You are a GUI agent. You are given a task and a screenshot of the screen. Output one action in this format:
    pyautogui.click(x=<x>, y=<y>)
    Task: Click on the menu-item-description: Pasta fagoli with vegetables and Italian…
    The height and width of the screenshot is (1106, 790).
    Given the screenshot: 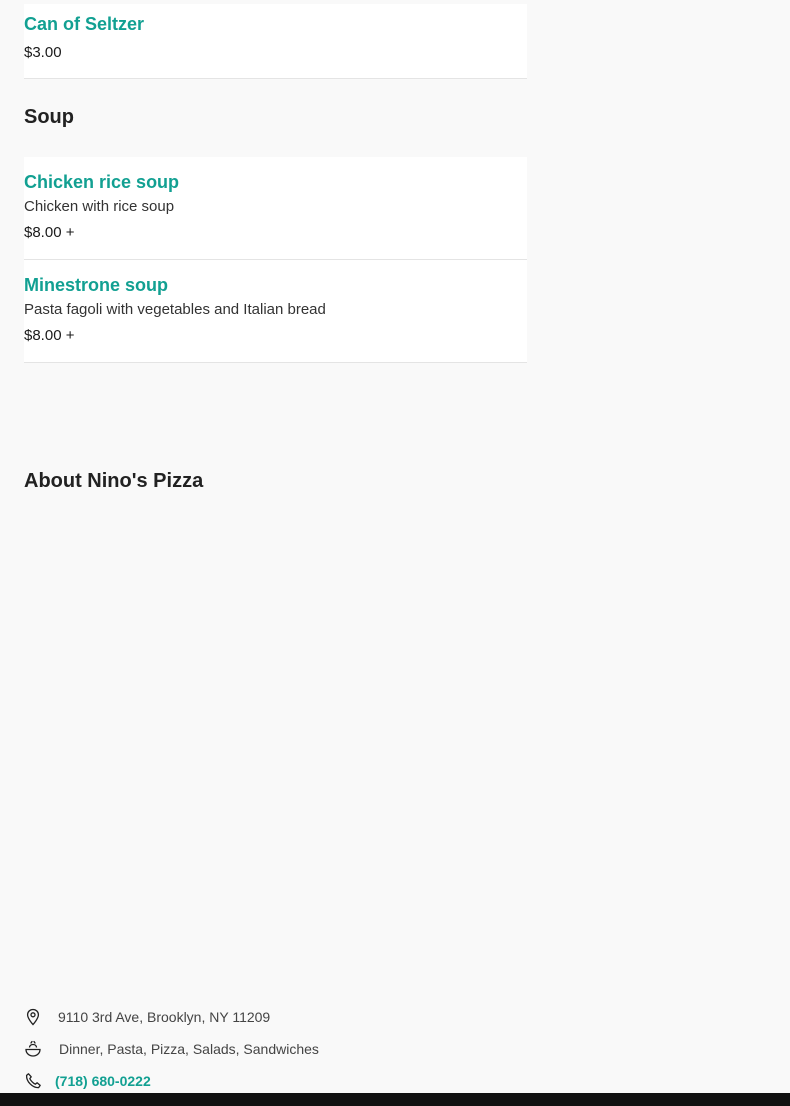 What is the action you would take?
    pyautogui.click(x=175, y=309)
    